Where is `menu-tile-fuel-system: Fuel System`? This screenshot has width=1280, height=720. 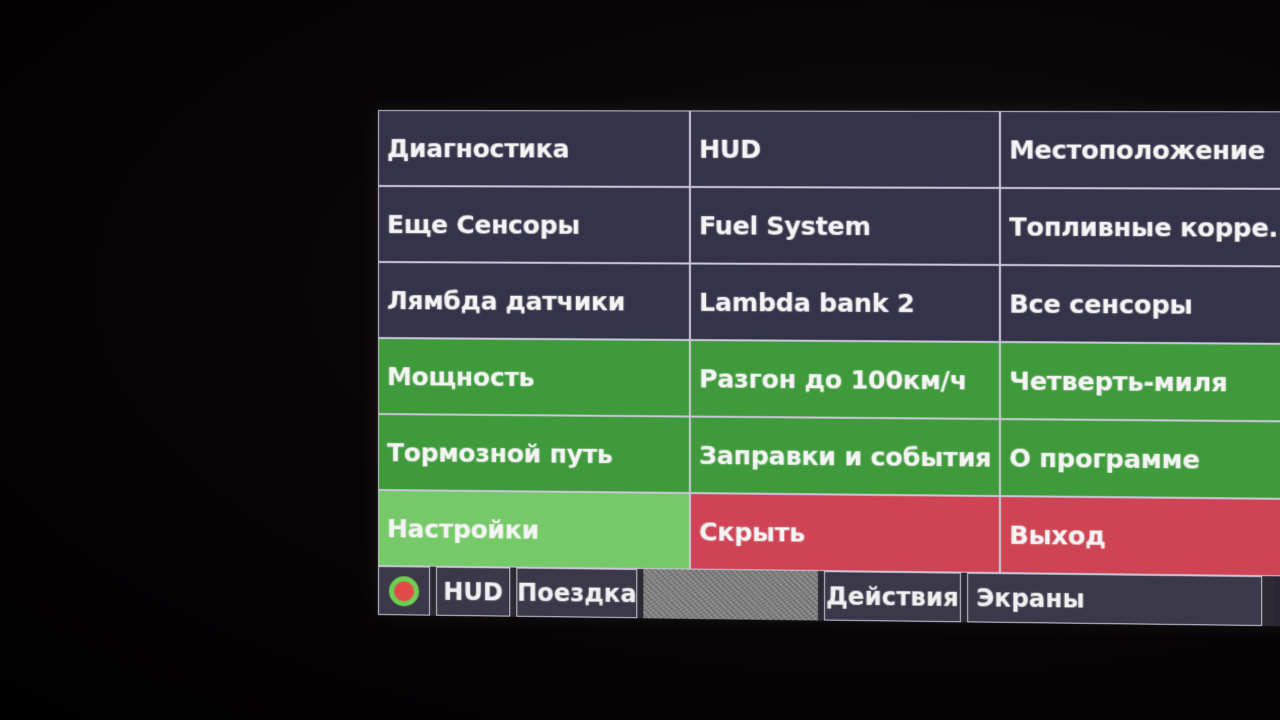 menu-tile-fuel-system: Fuel System is located at coordinates (844, 225).